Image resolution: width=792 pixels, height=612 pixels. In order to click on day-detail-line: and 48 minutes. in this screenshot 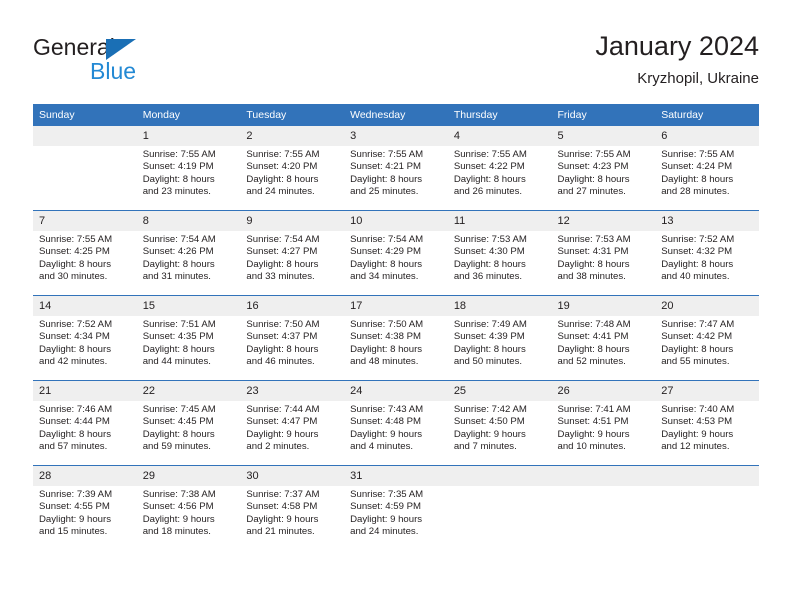, I will do `click(384, 361)`.